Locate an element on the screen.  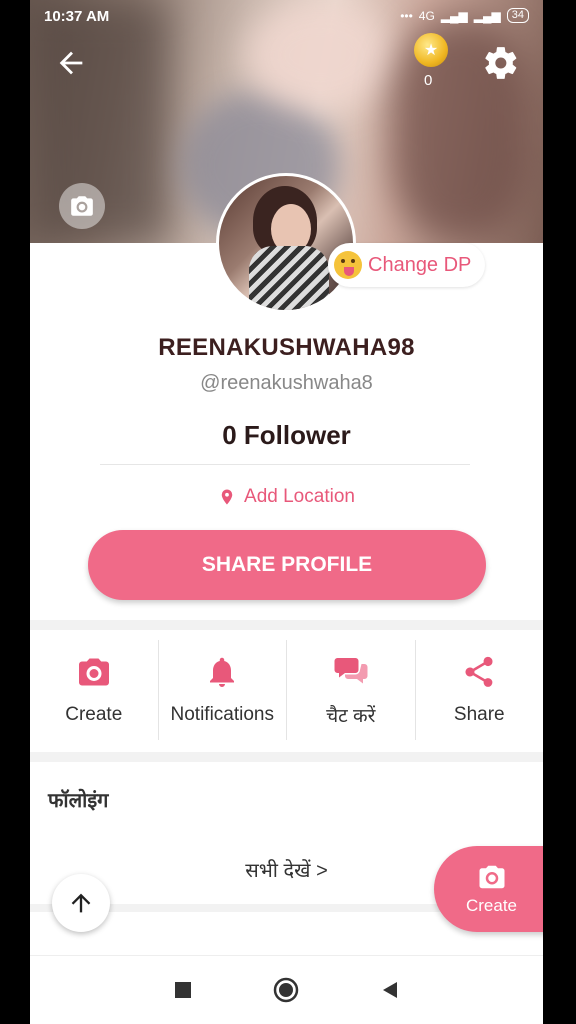
scroll-to-top-button is located at coordinates (81, 903).